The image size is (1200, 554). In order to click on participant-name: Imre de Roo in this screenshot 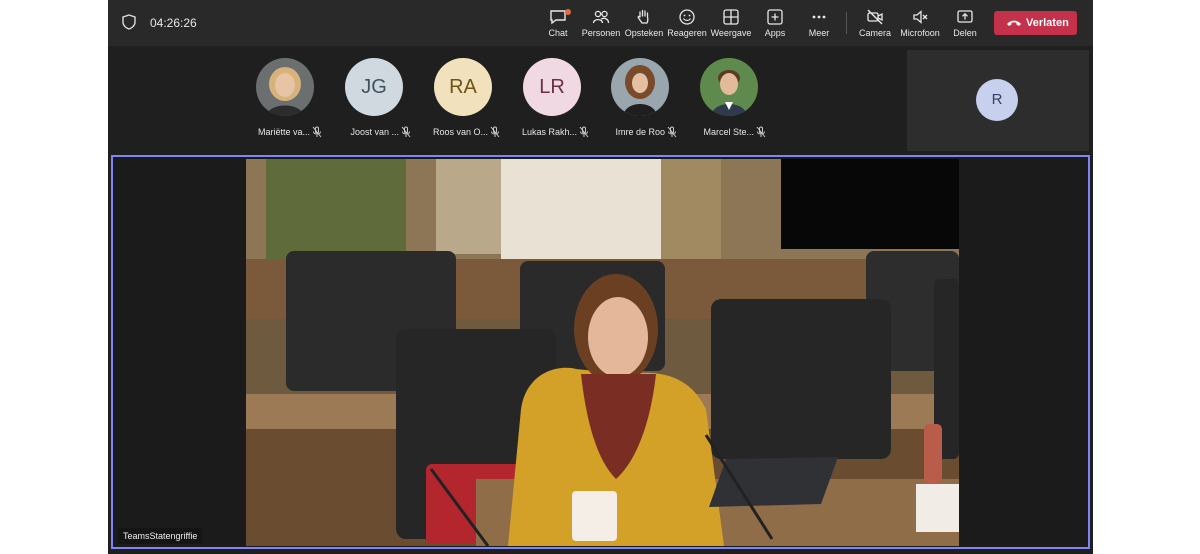, I will do `click(640, 132)`.